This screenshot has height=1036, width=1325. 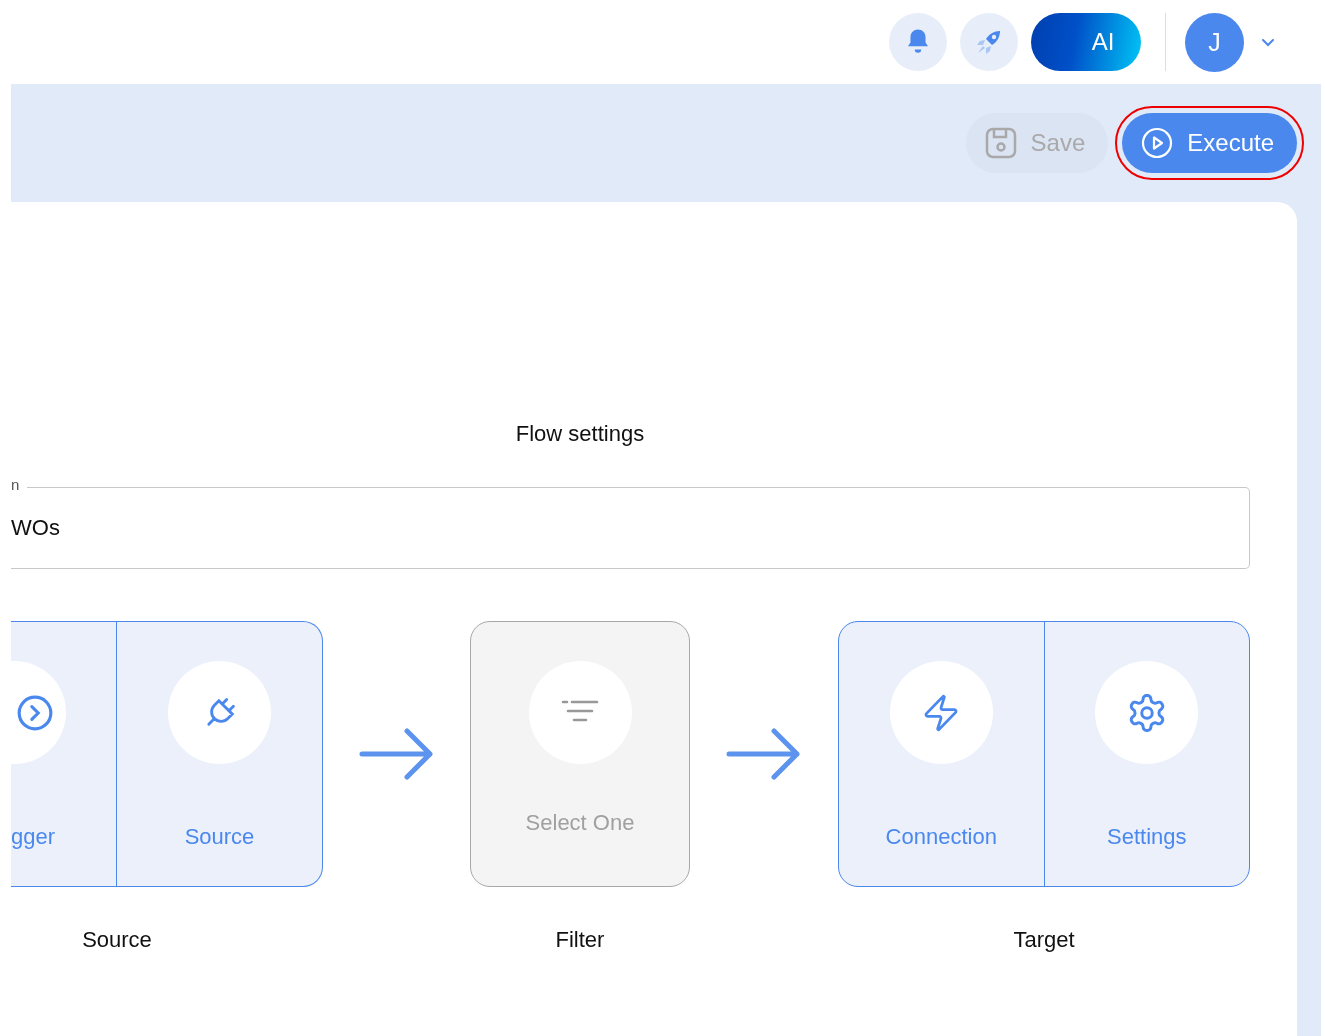 What do you see at coordinates (1214, 42) in the screenshot?
I see `user-avatar: J` at bounding box center [1214, 42].